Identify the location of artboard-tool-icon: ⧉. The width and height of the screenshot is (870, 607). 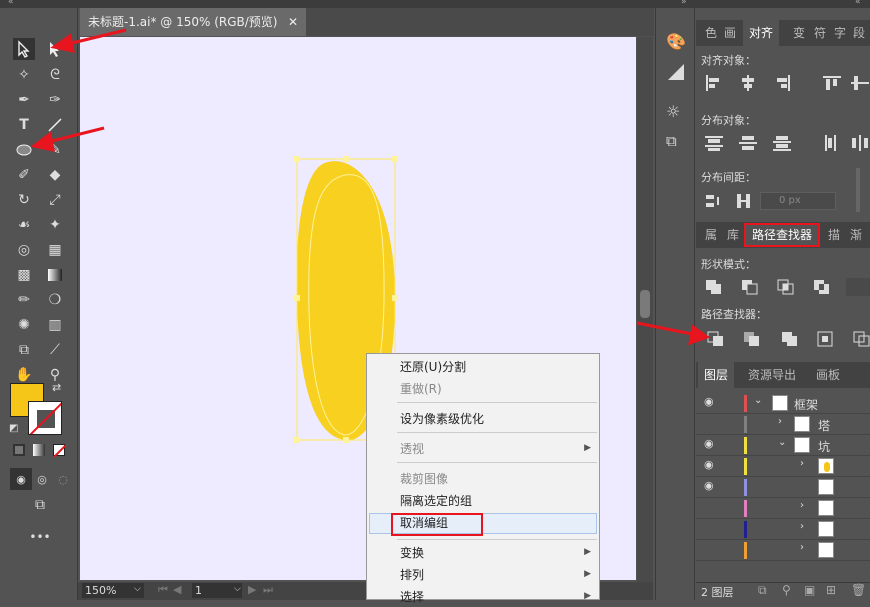
(24, 350).